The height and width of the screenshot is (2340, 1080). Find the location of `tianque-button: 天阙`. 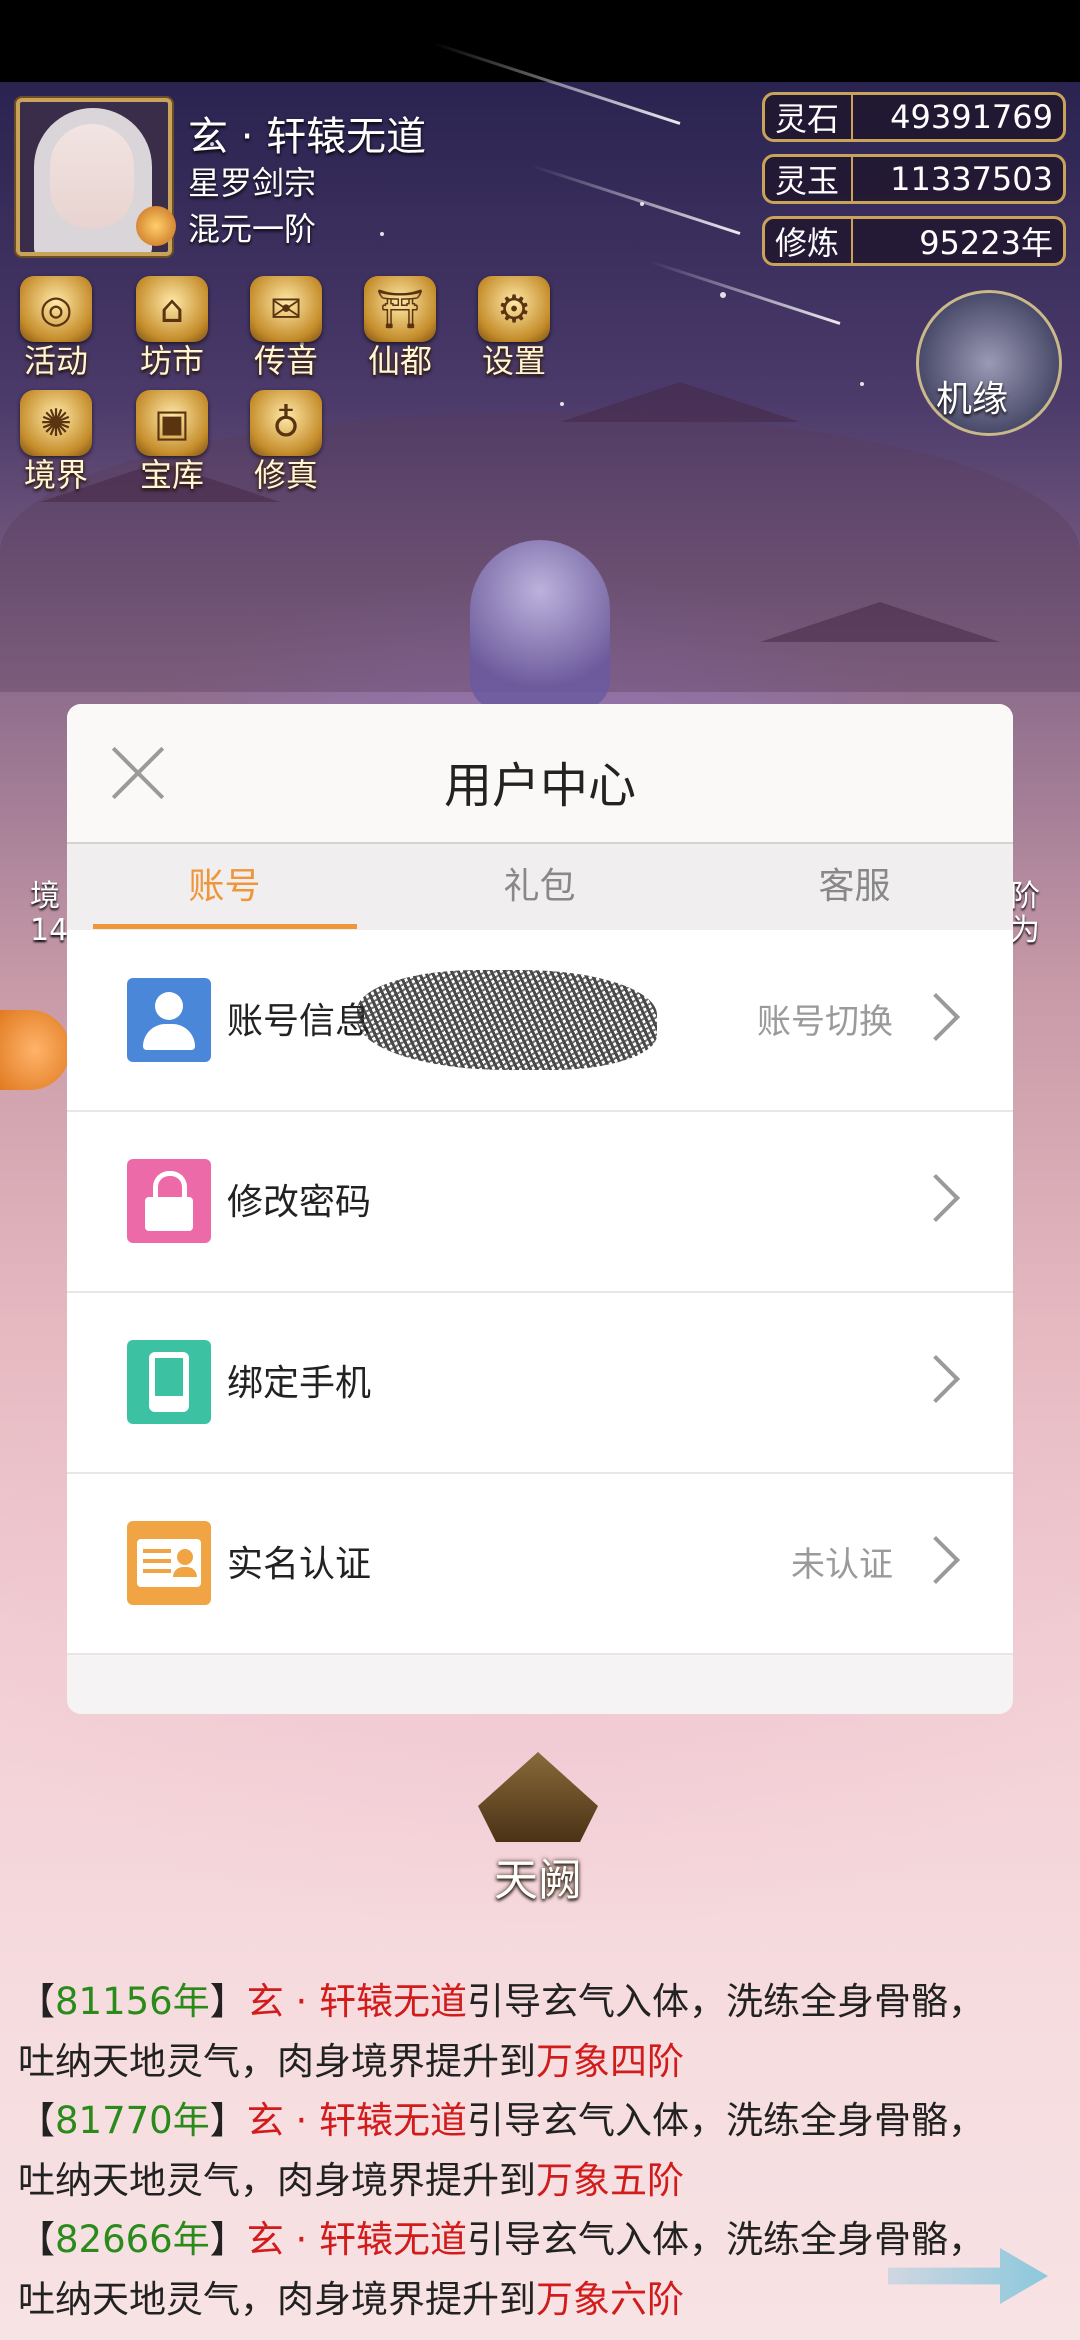

tianque-button: 天阙 is located at coordinates (538, 1837).